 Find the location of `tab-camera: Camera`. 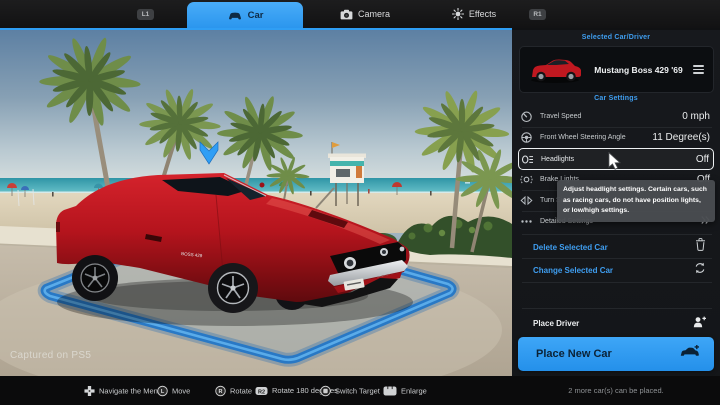

tab-camera: Camera is located at coordinates (365, 14).